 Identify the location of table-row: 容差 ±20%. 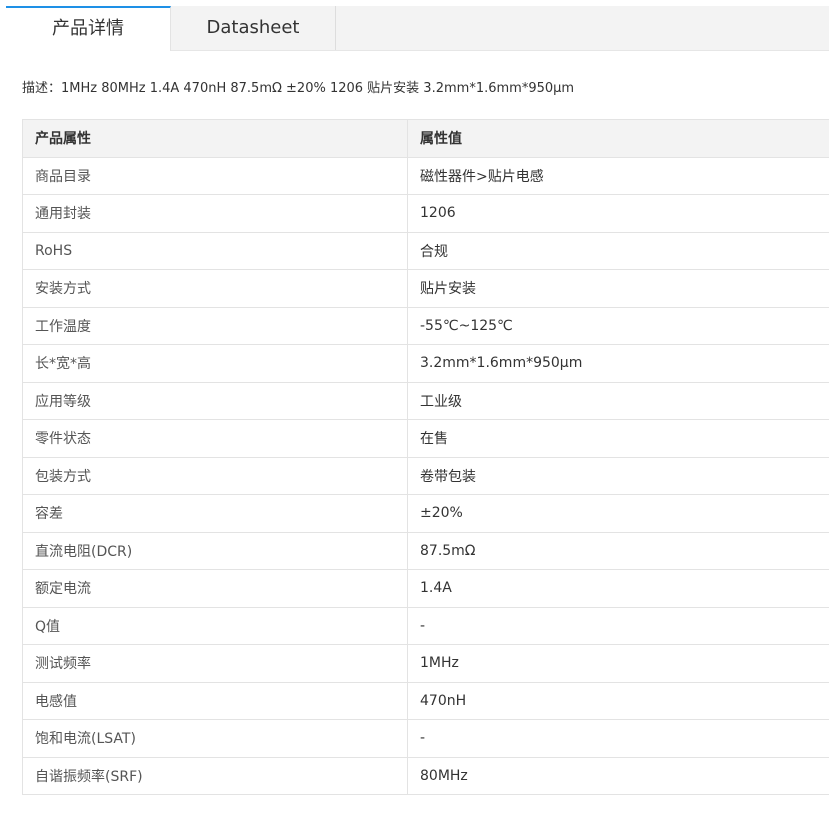
(425, 513).